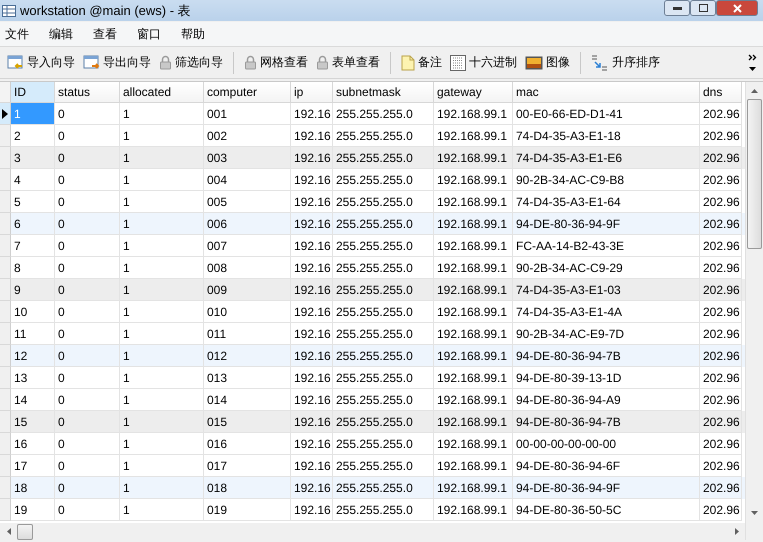 This screenshot has width=763, height=542. Describe the element at coordinates (276, 62) in the screenshot. I see `toolbar-button: 网格查看` at that location.